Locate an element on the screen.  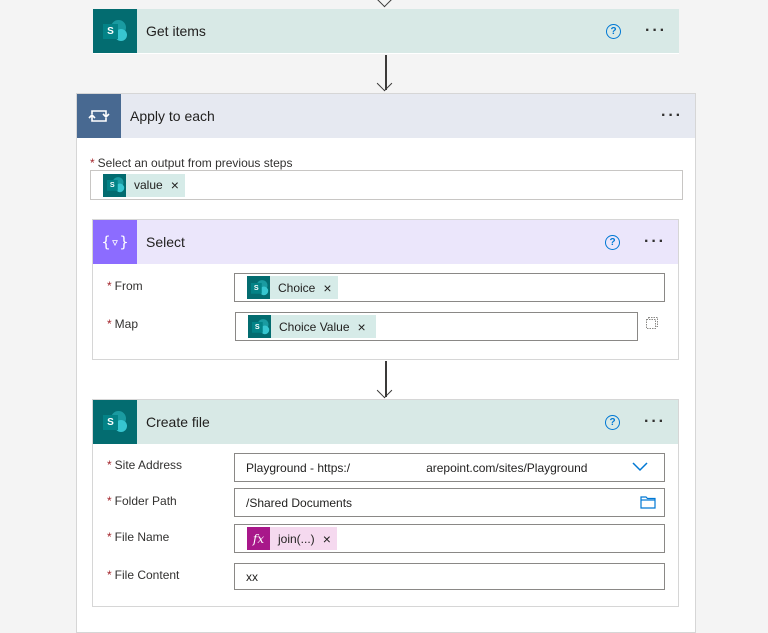
file-content-label: * File Content is located at coordinates (143, 575).